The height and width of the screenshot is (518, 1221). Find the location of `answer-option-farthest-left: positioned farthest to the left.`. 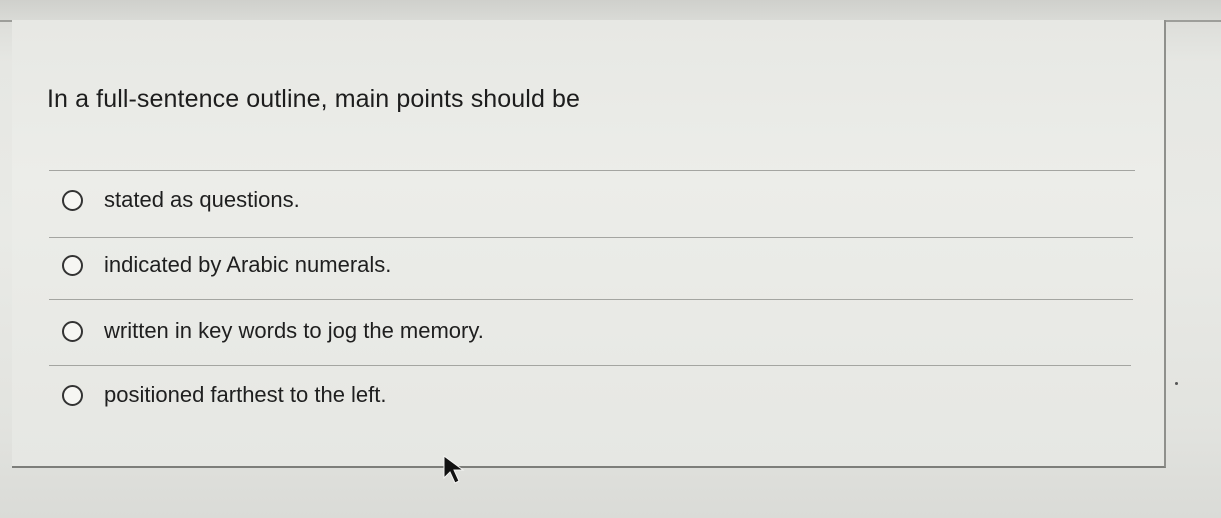

answer-option-farthest-left: positioned farthest to the left. is located at coordinates (582, 395).